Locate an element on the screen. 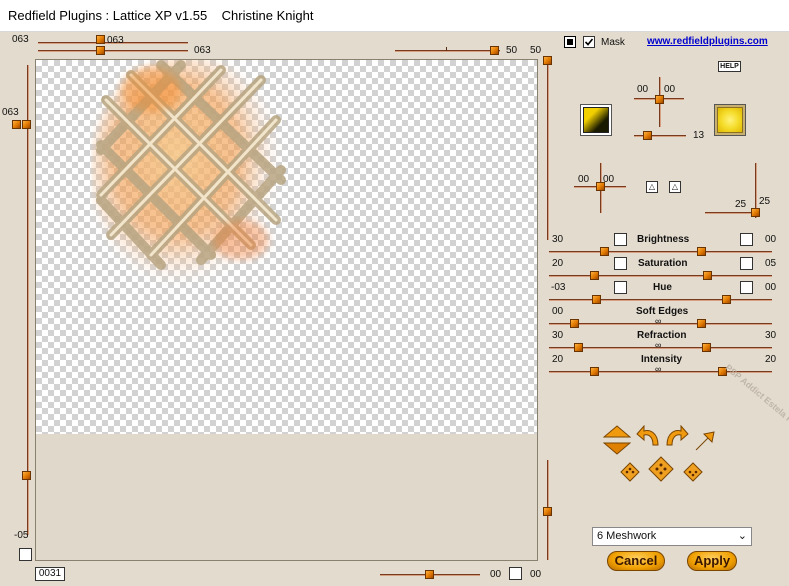 Image resolution: width=789 pixels, height=586 pixels. saturation-track is located at coordinates (660, 276).